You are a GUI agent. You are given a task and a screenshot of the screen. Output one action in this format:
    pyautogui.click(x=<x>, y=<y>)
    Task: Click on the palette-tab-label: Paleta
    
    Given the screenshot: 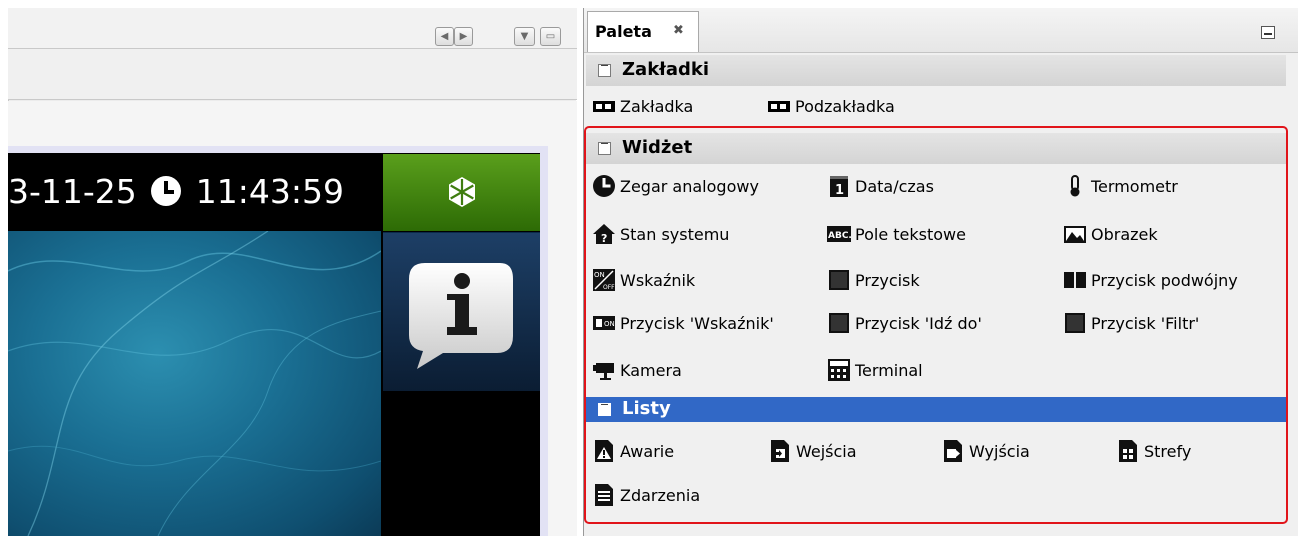 What is the action you would take?
    pyautogui.click(x=623, y=31)
    